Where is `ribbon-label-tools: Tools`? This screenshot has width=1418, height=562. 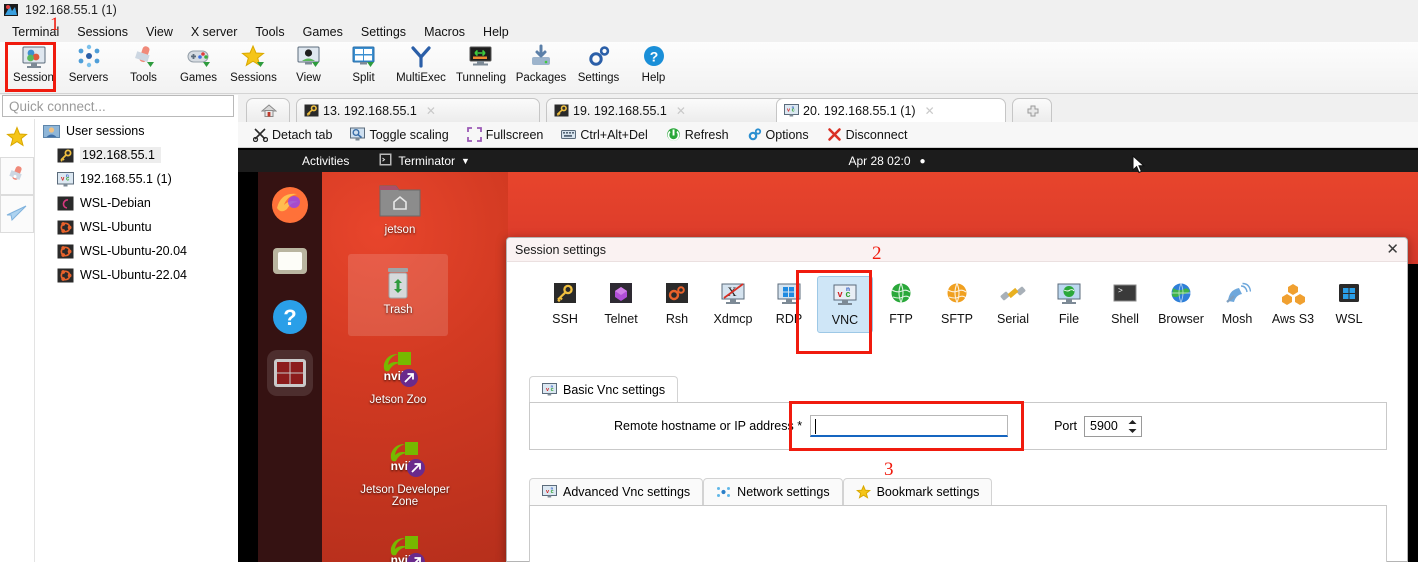
ribbon-label-tools: Tools is located at coordinates (143, 78).